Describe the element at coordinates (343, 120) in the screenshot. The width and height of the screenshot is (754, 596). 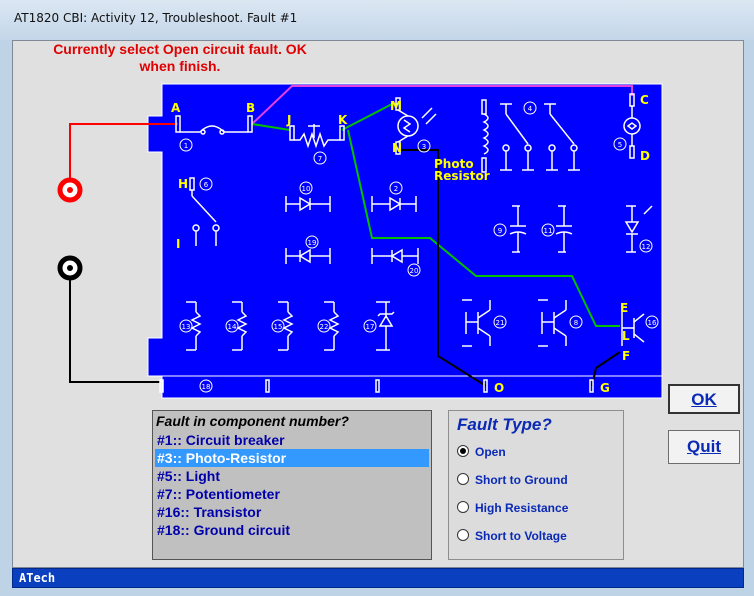
I see `point-label-k: K` at that location.